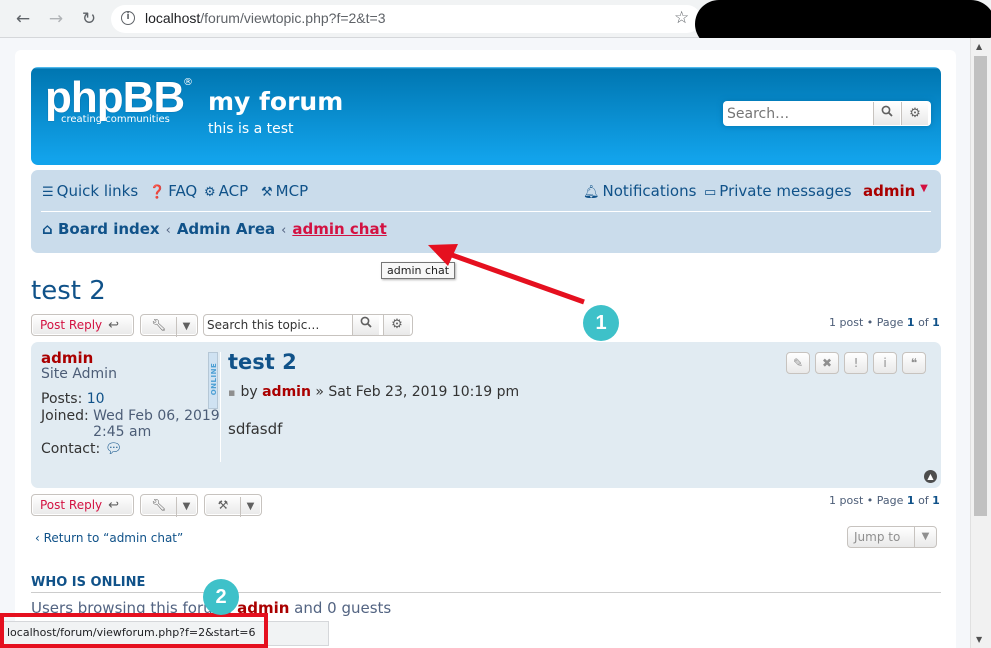  What do you see at coordinates (226, 191) in the screenshot?
I see `acp-link: ⚙ ACP` at bounding box center [226, 191].